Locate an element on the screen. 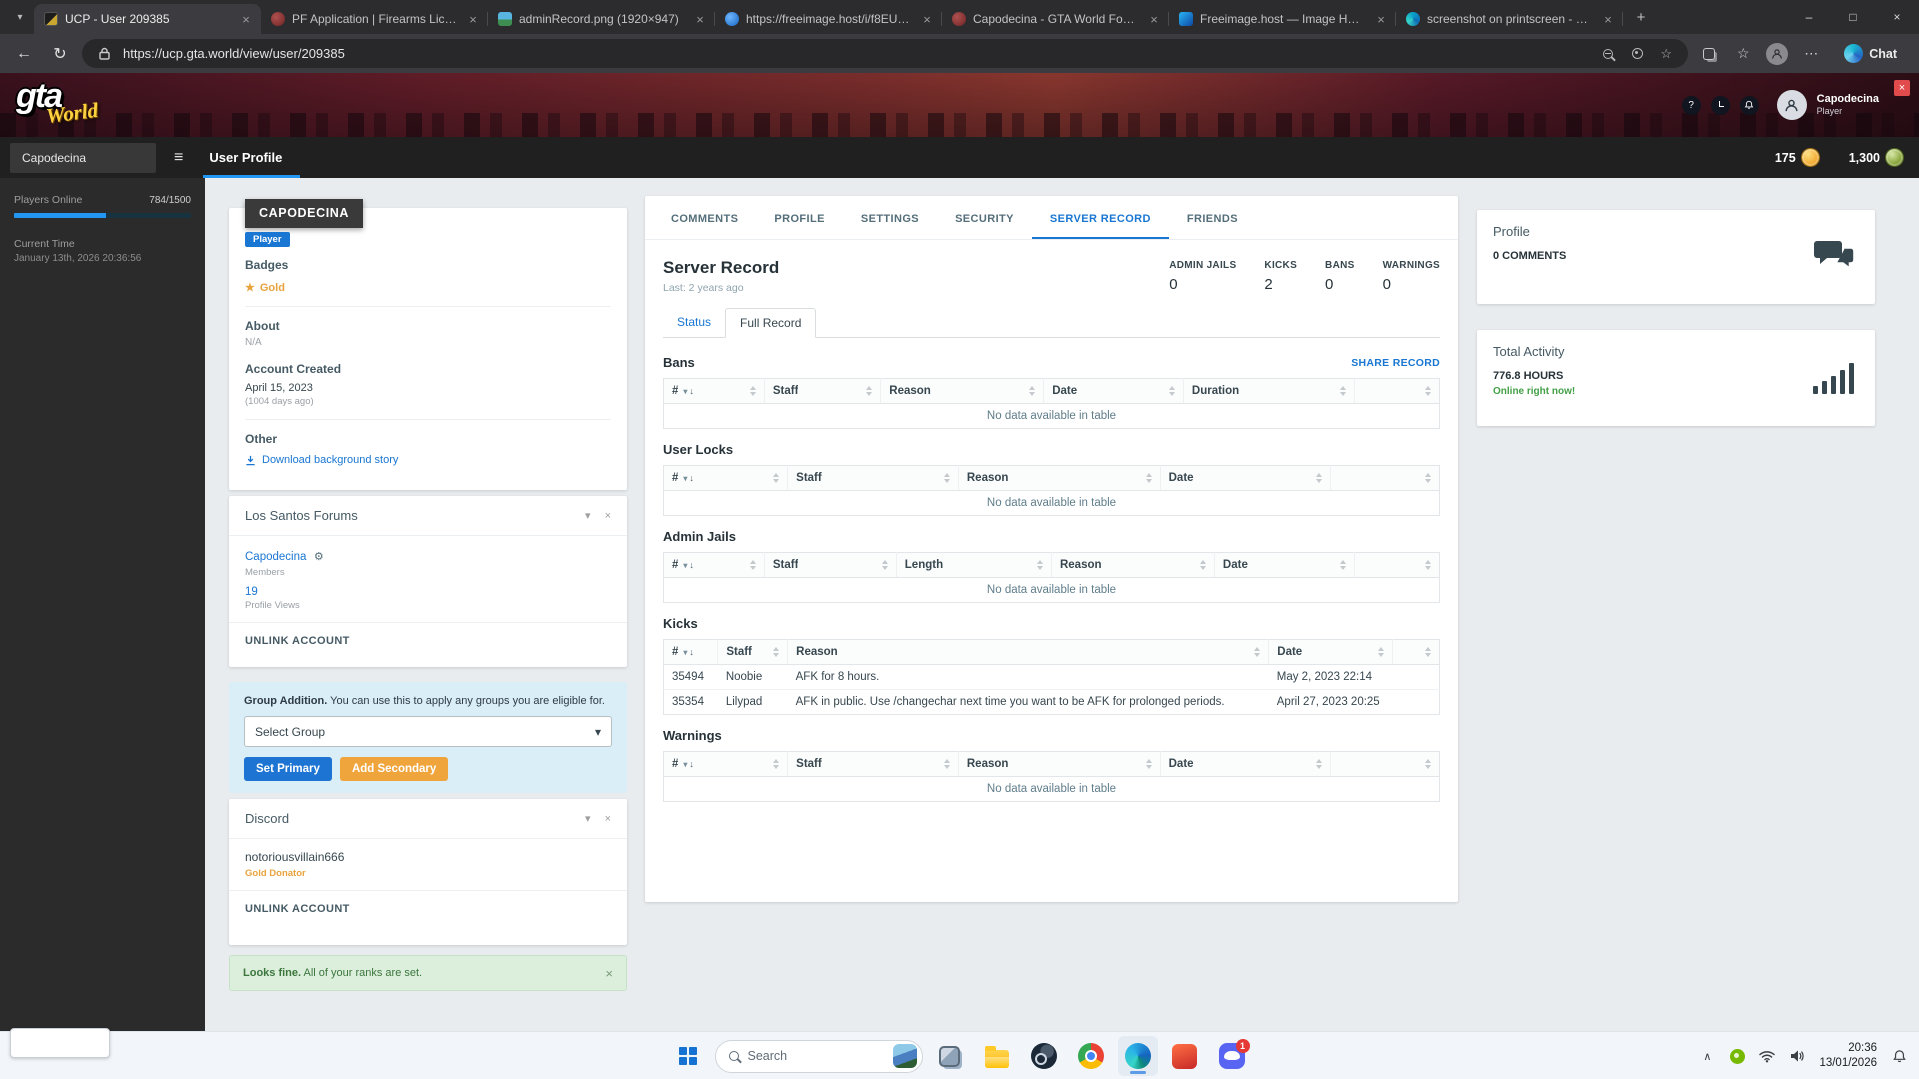 This screenshot has width=1919, height=1079. alert-close-icon: × is located at coordinates (609, 973).